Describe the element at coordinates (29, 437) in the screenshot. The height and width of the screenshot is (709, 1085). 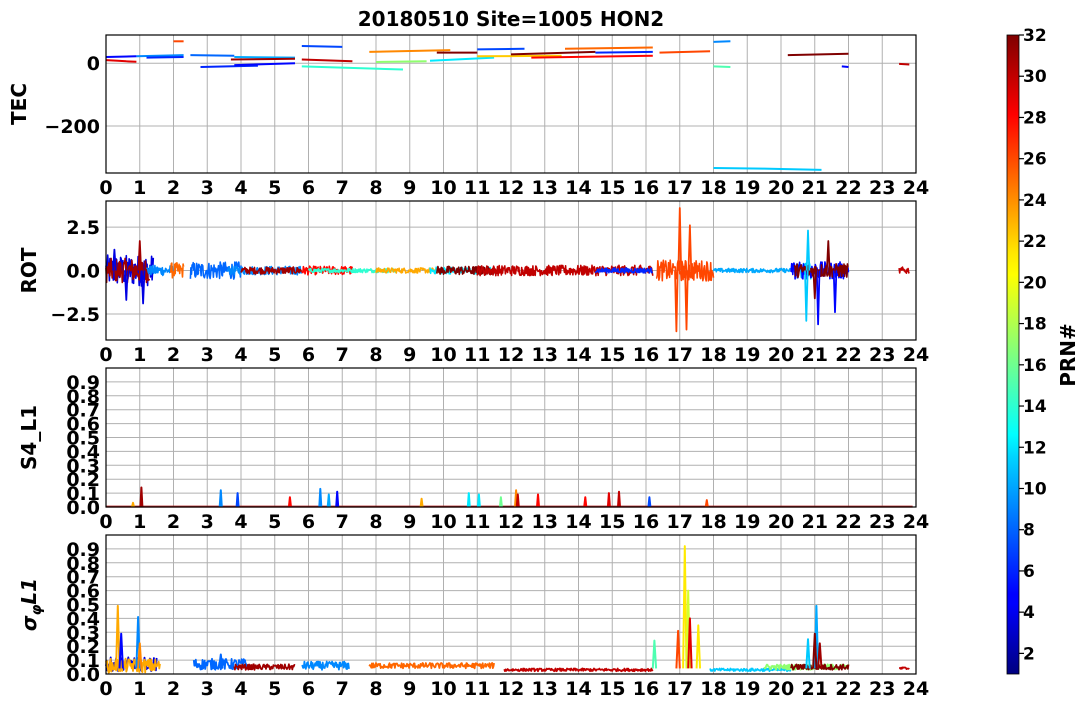
I see `y-axis-label: S4_L1` at that location.